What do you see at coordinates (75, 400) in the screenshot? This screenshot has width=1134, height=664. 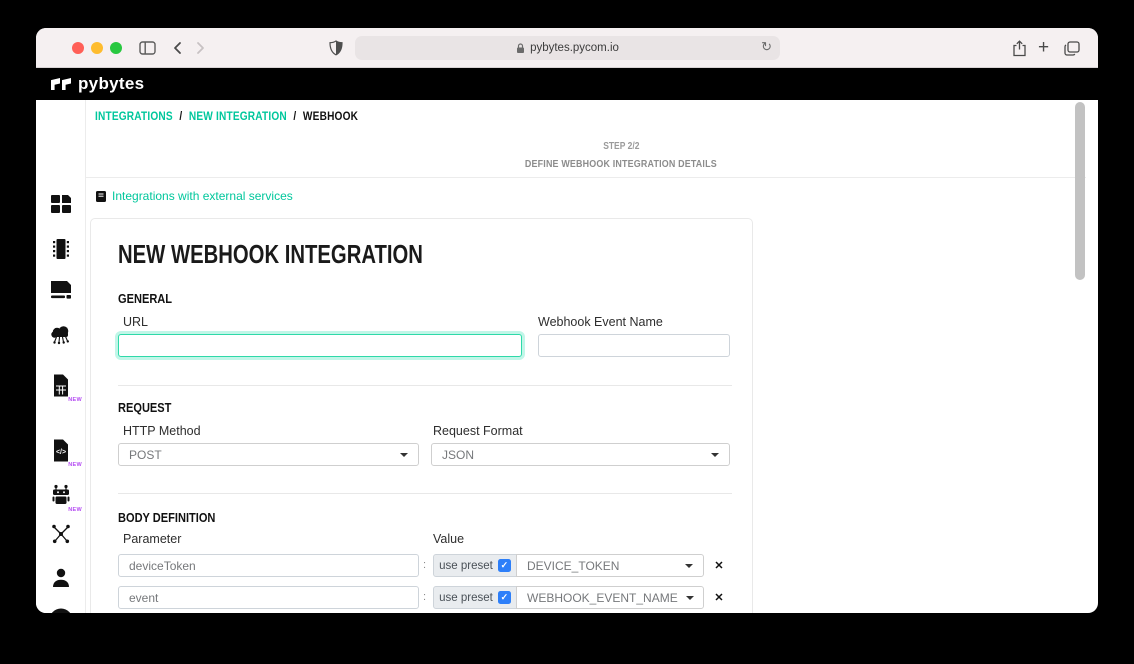 I see `sim-new-badge: NEW` at bounding box center [75, 400].